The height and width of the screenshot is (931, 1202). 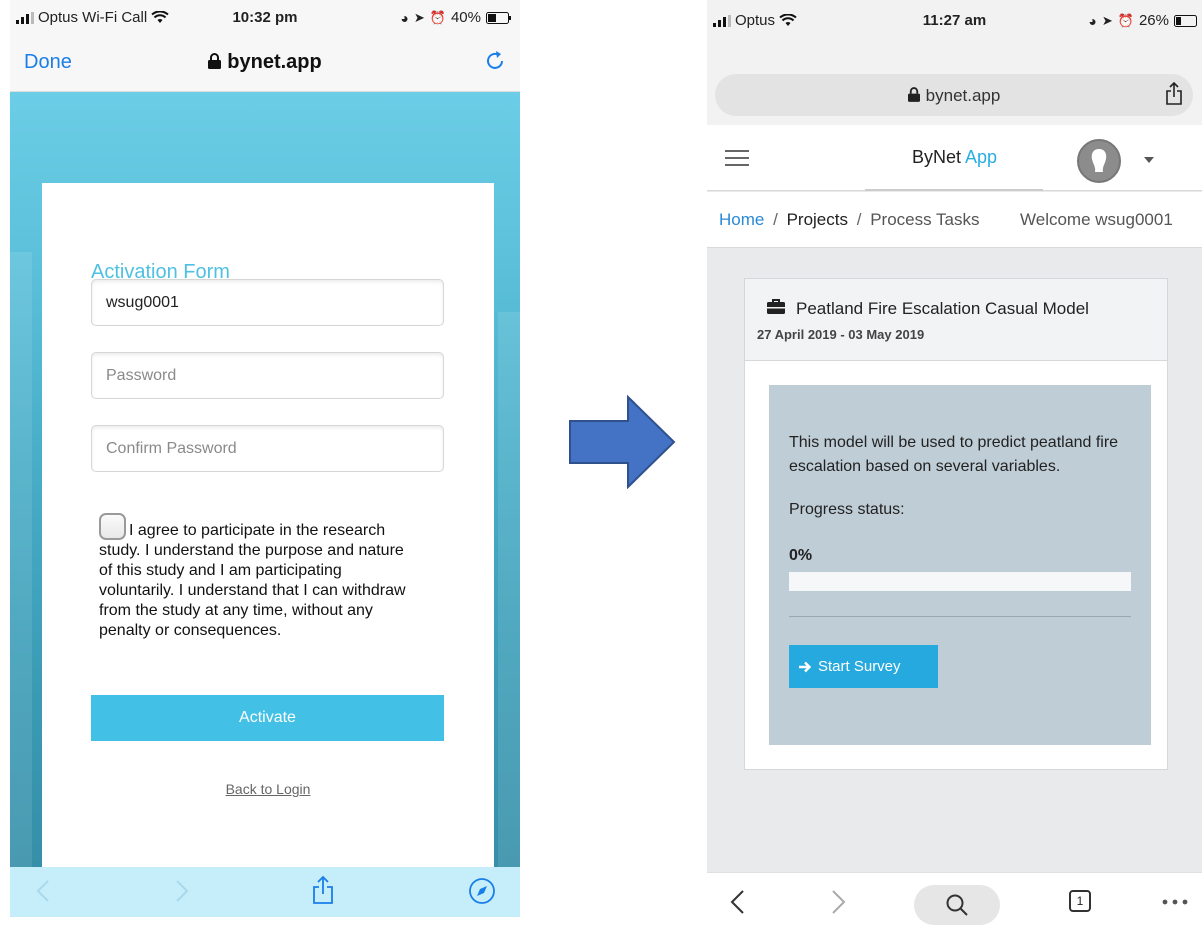 I want to click on back-to-login-link: Back to Login, so click(x=268, y=789).